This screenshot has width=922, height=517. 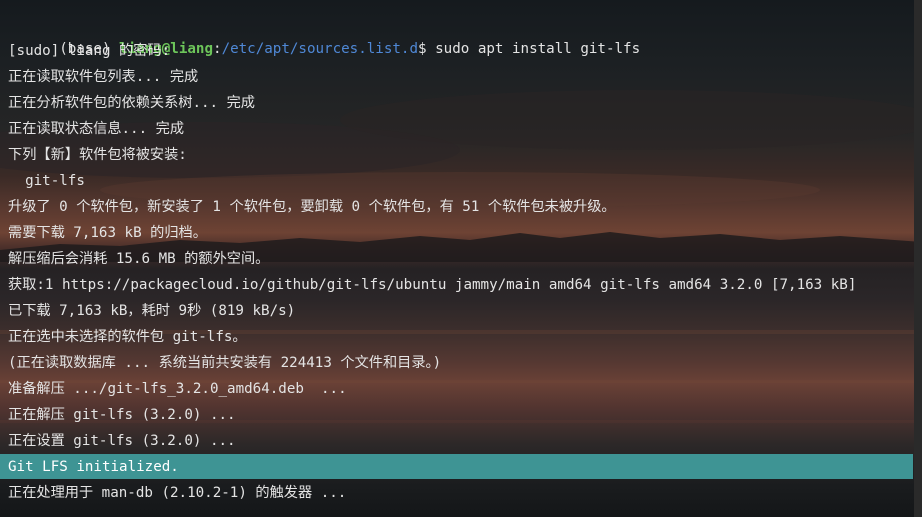 I want to click on output-line: 下列【新】软件包将被安装:, so click(x=97, y=155).